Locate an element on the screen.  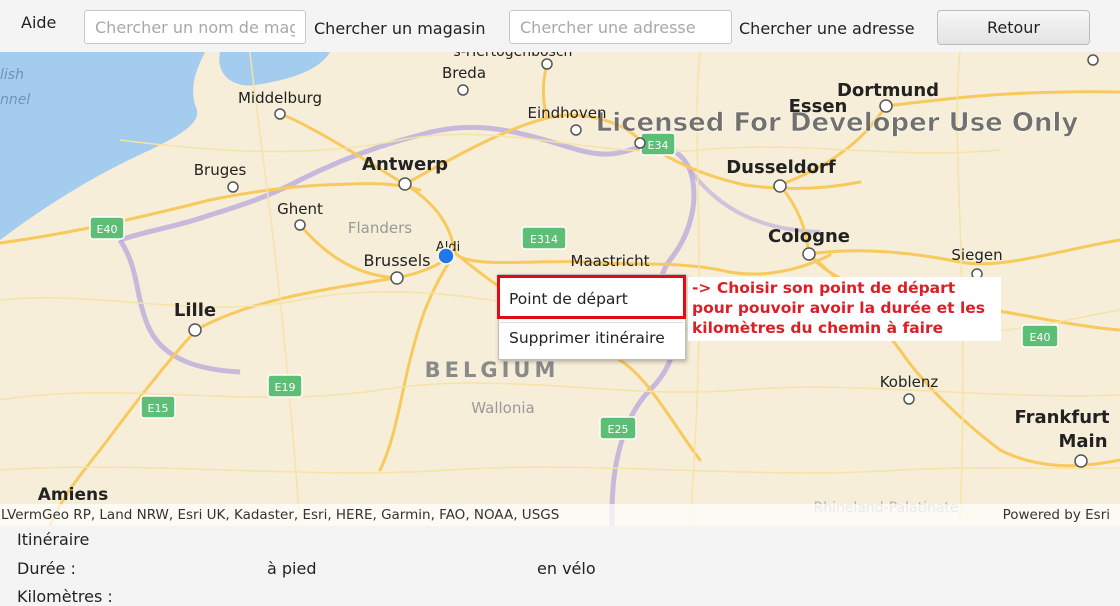
road-shield: E314 is located at coordinates (544, 238).